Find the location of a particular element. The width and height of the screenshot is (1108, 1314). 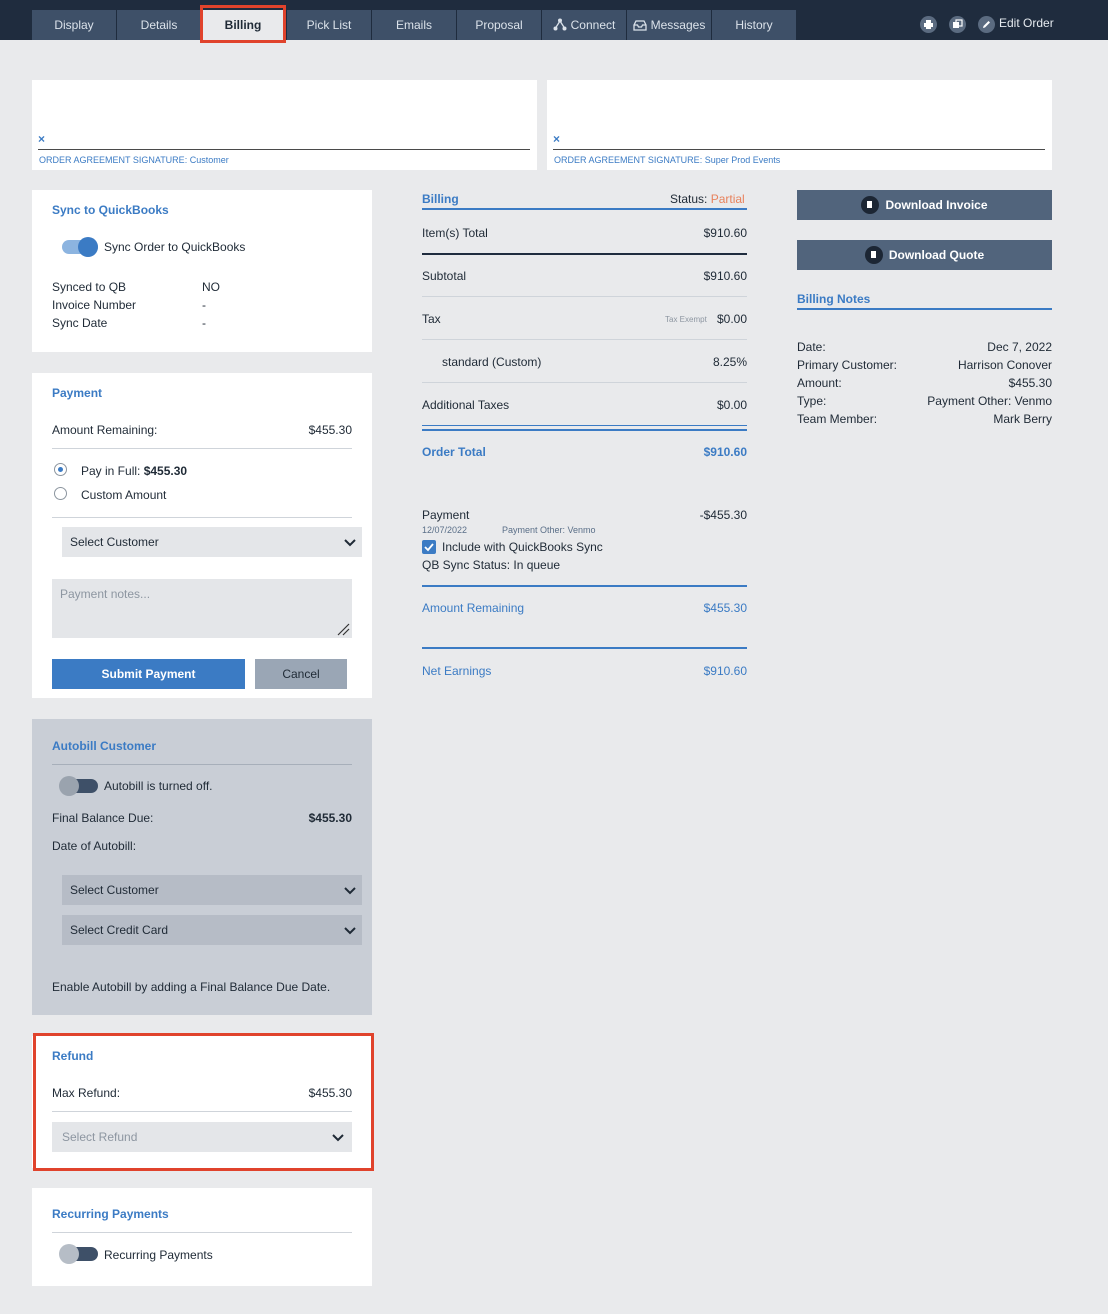

tab-emails: Emails is located at coordinates (414, 25).